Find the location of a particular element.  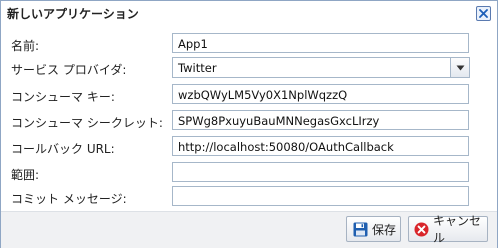

floppy-disk-icon is located at coordinates (360, 229).